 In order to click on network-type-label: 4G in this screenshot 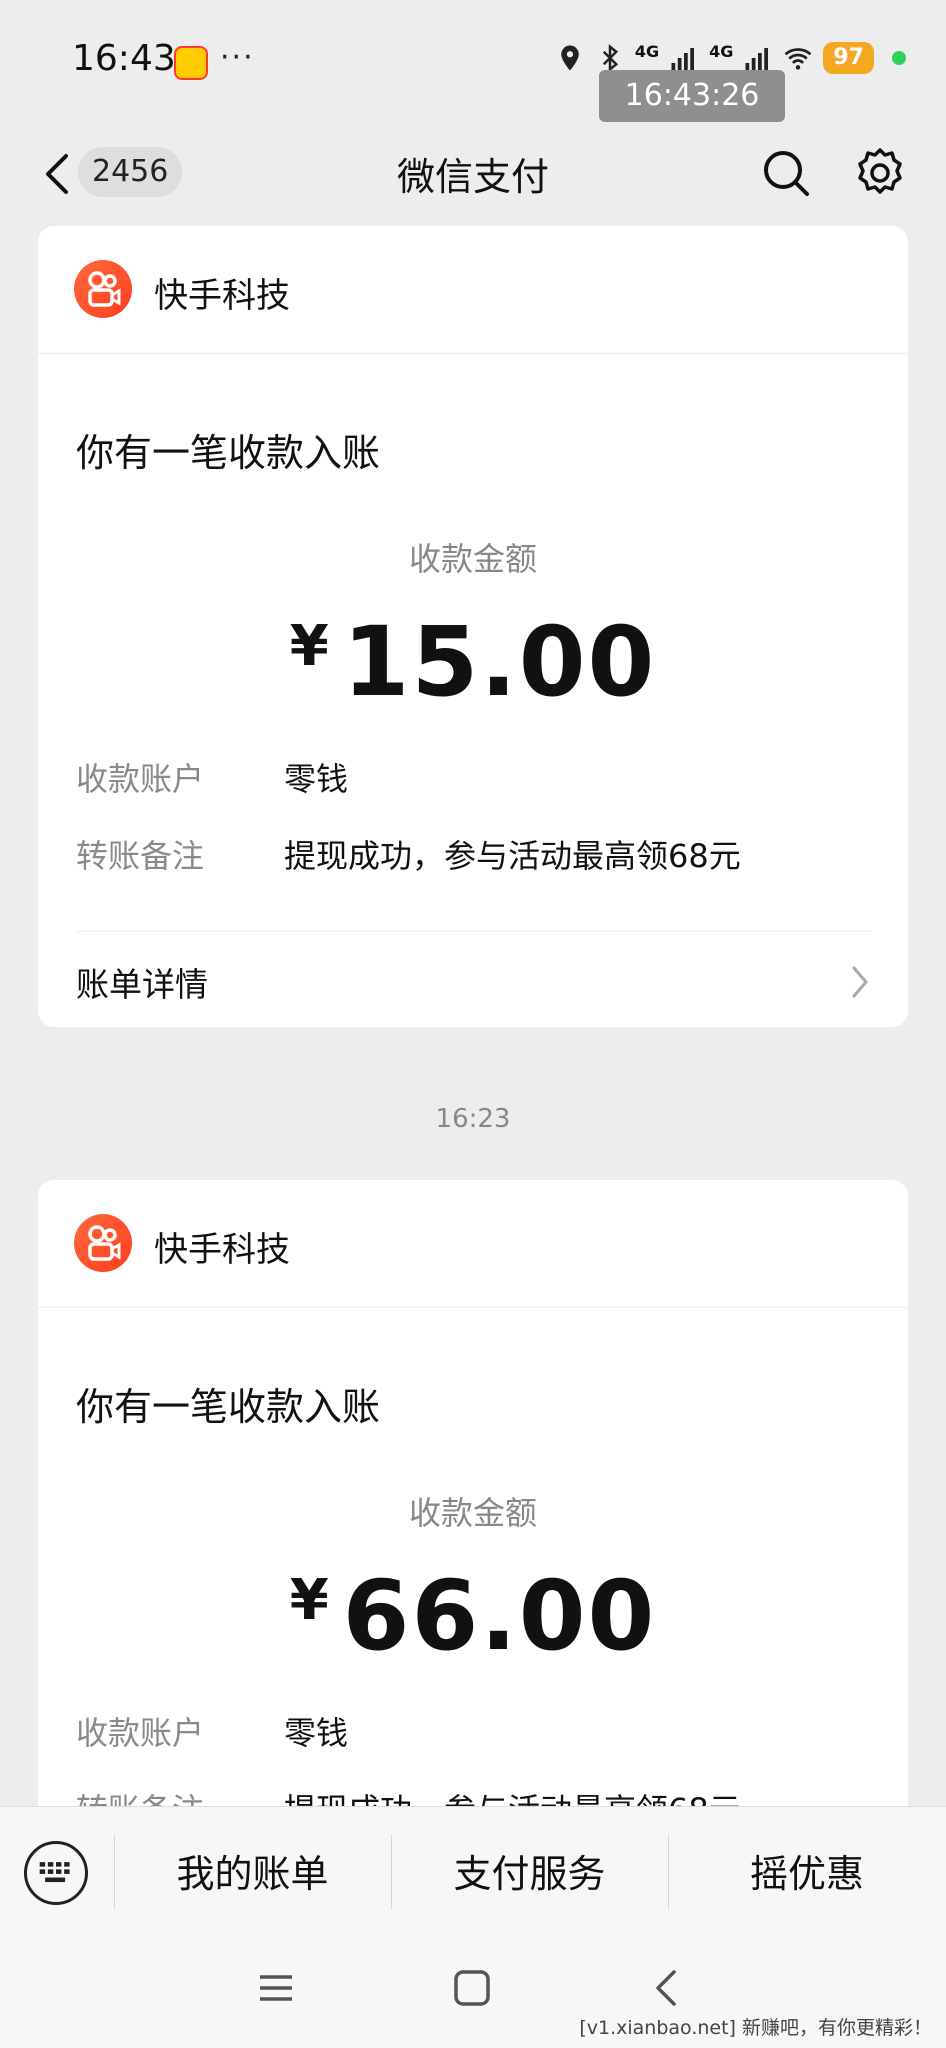, I will do `click(647, 51)`.